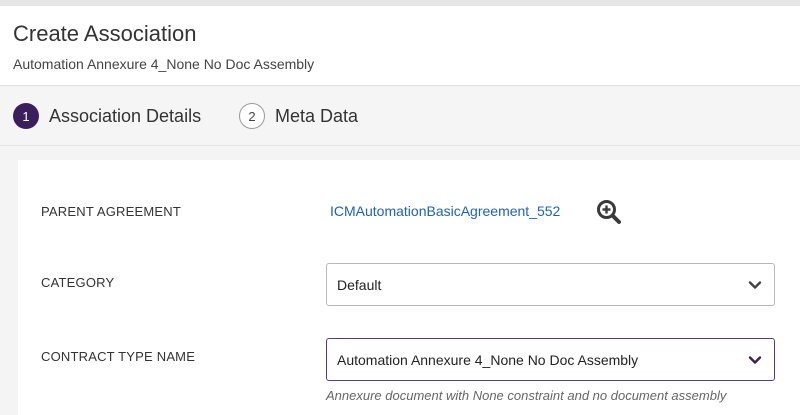 The width and height of the screenshot is (800, 415). I want to click on step-number: 2, so click(252, 116).